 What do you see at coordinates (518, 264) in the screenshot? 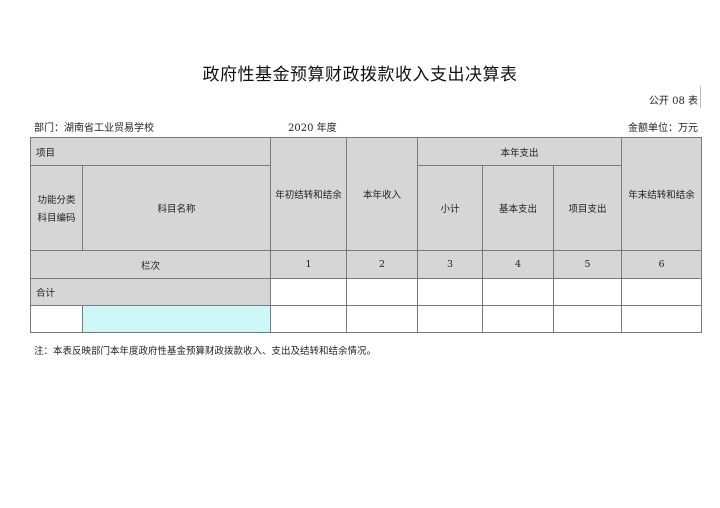
I see `column-index-4: 4` at bounding box center [518, 264].